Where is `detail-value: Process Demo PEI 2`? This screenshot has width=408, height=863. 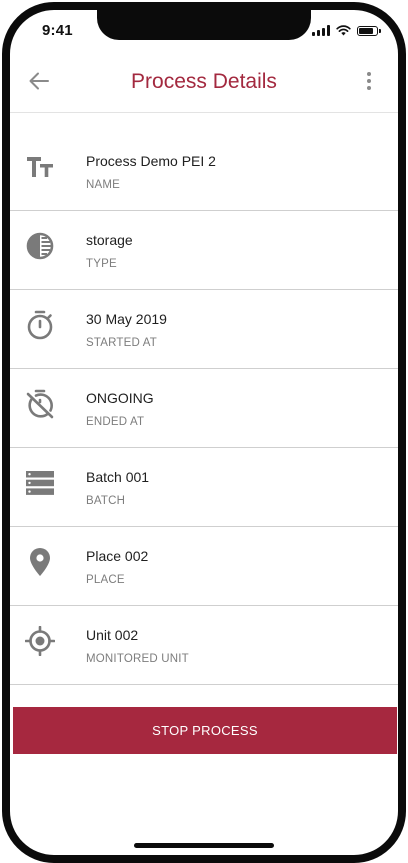 detail-value: Process Demo PEI 2 is located at coordinates (151, 161).